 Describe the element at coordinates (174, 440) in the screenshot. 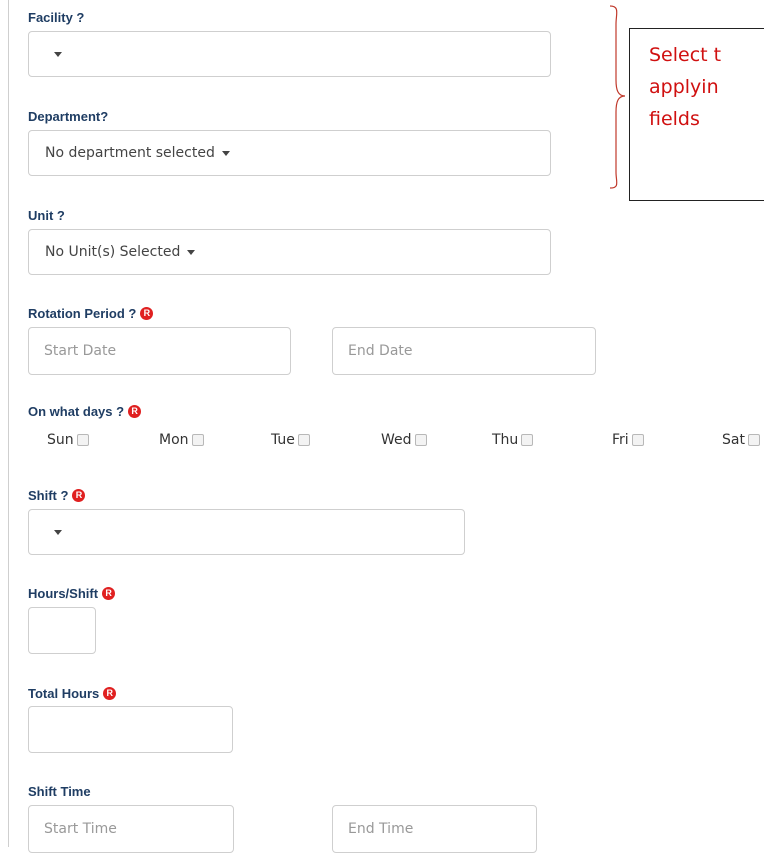

I see `day-mon-label: Mon` at that location.